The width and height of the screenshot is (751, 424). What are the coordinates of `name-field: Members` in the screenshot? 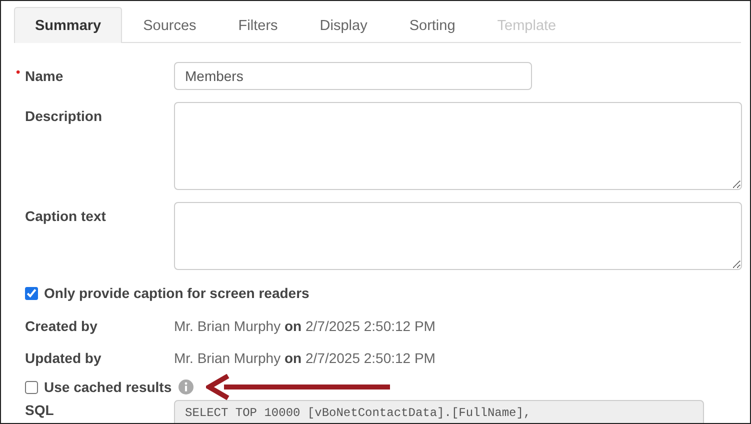 It's located at (353, 76).